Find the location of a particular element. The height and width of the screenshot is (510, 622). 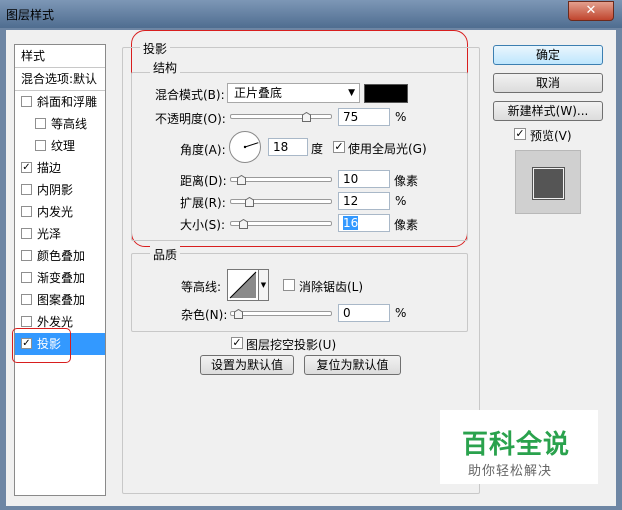

preview-checkbox: ✓ is located at coordinates (520, 134).